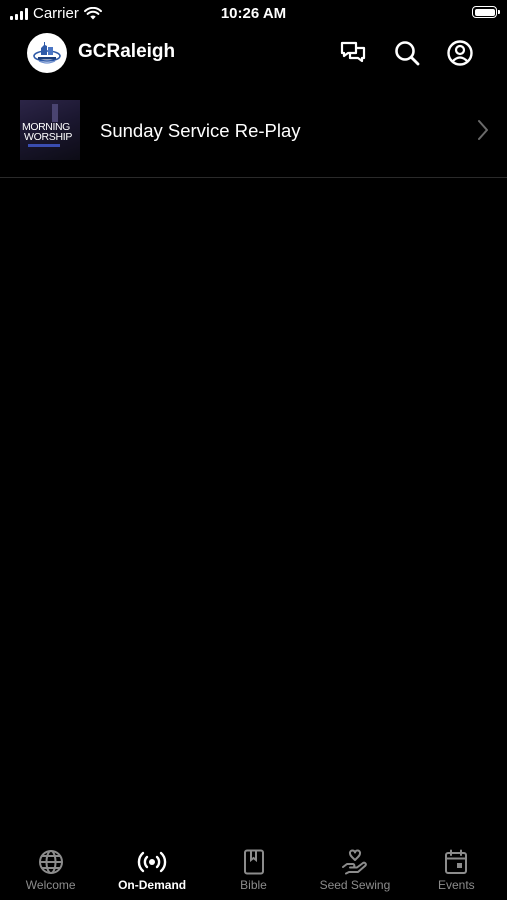  What do you see at coordinates (50, 130) in the screenshot?
I see `service-thumbnail: MORNING WORSHIP` at bounding box center [50, 130].